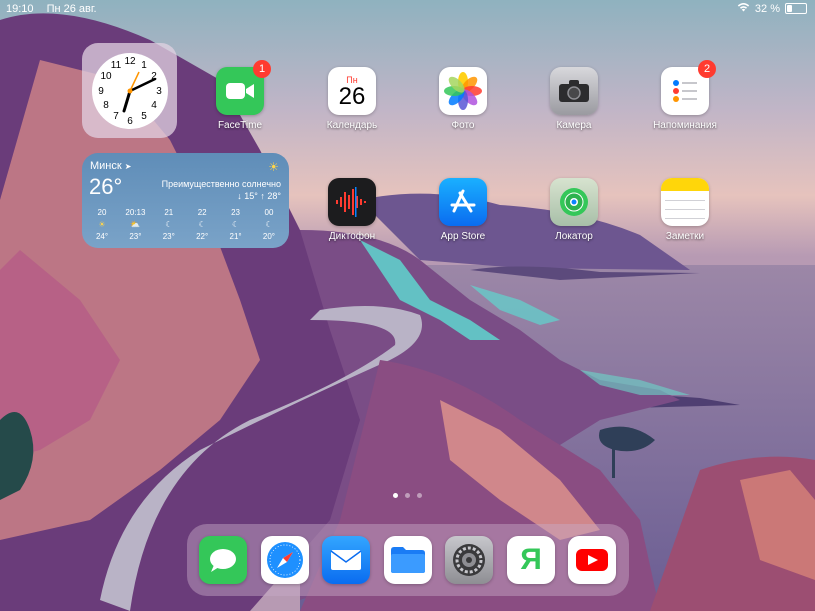 The image size is (815, 611). I want to click on page-indicator, so click(407, 495).